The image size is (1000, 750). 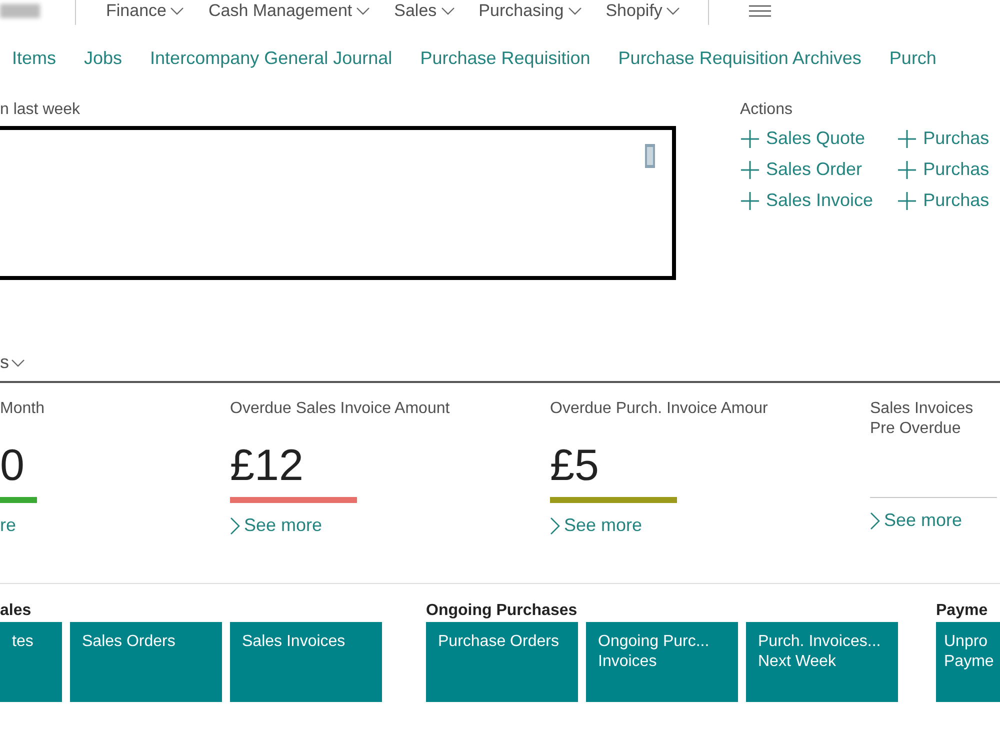 I want to click on menu-item: Shopify, so click(x=643, y=11).